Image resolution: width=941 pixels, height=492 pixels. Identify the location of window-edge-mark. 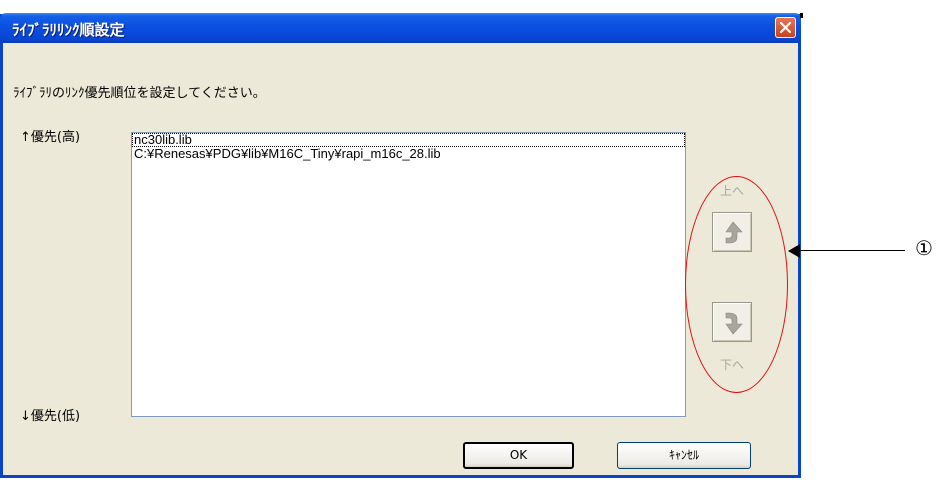
(801, 15).